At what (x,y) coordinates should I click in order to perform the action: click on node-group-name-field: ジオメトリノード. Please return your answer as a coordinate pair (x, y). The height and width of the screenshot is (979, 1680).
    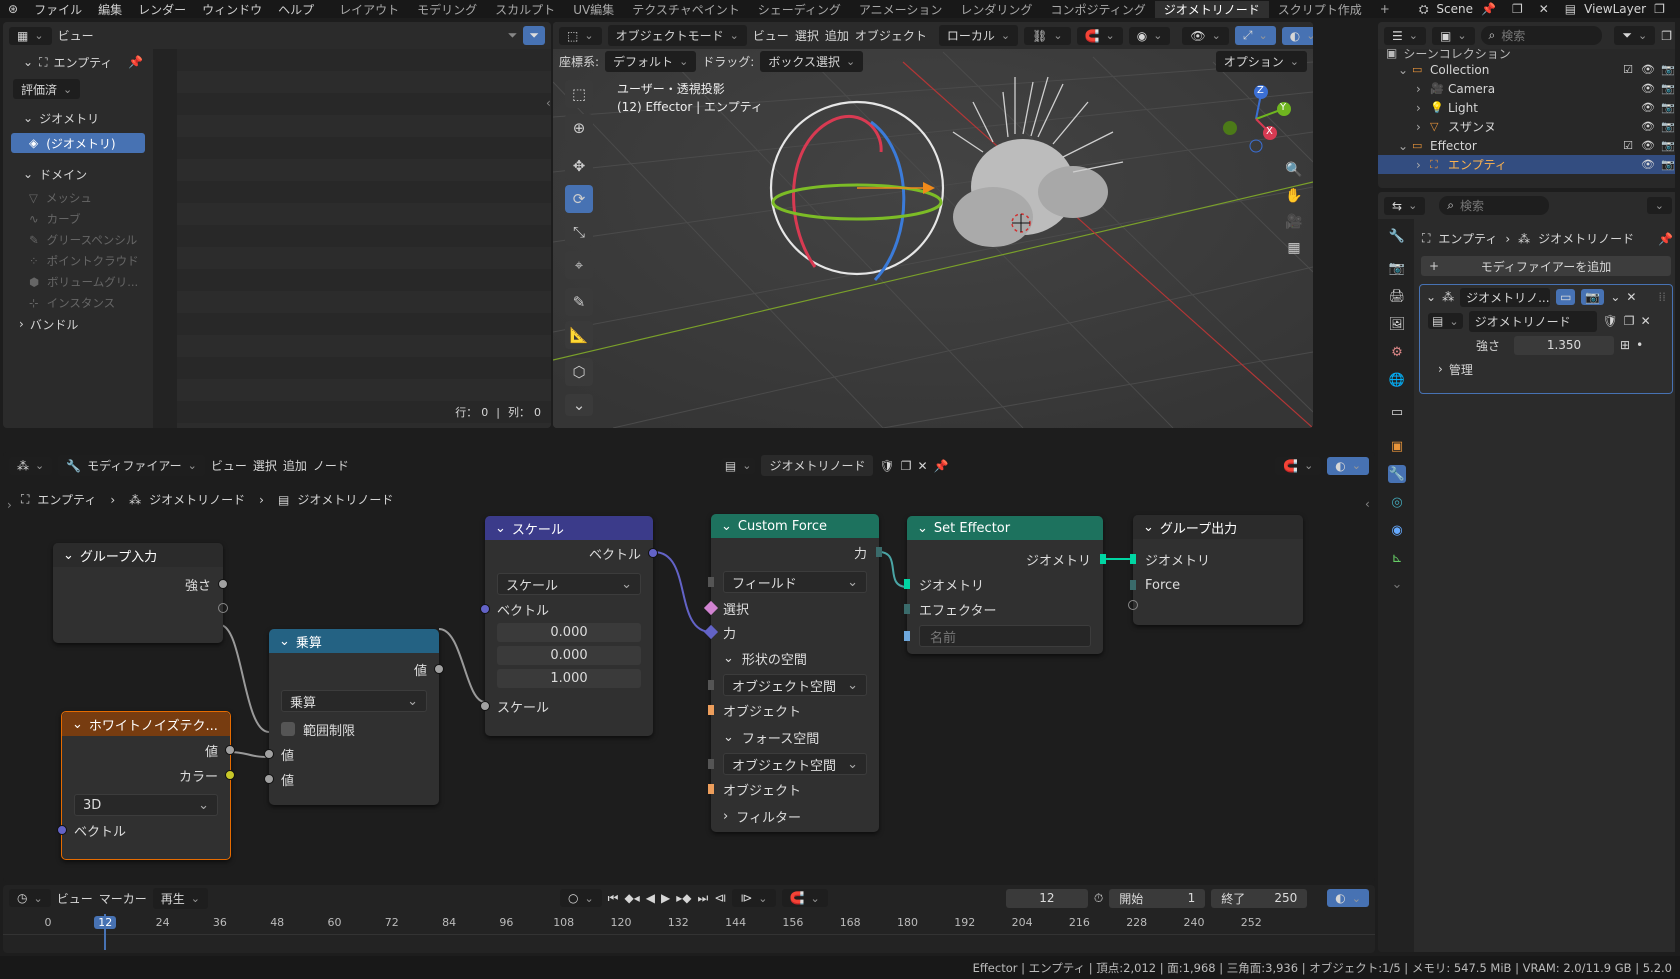
    Looking at the image, I should click on (1532, 321).